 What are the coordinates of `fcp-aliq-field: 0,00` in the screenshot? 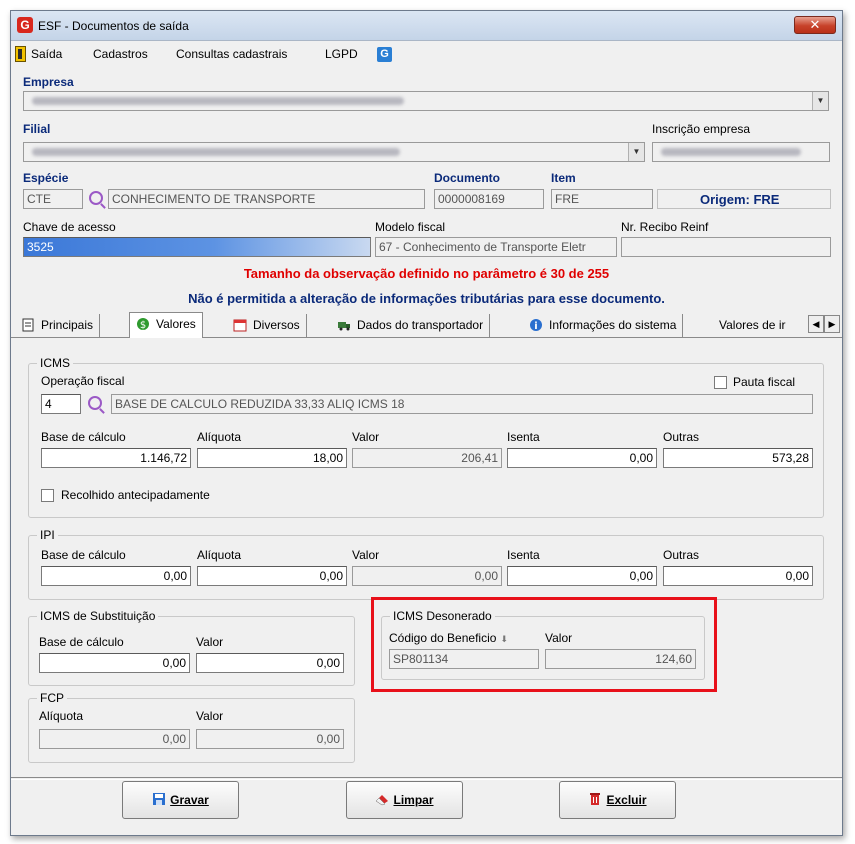 It's located at (114, 739).